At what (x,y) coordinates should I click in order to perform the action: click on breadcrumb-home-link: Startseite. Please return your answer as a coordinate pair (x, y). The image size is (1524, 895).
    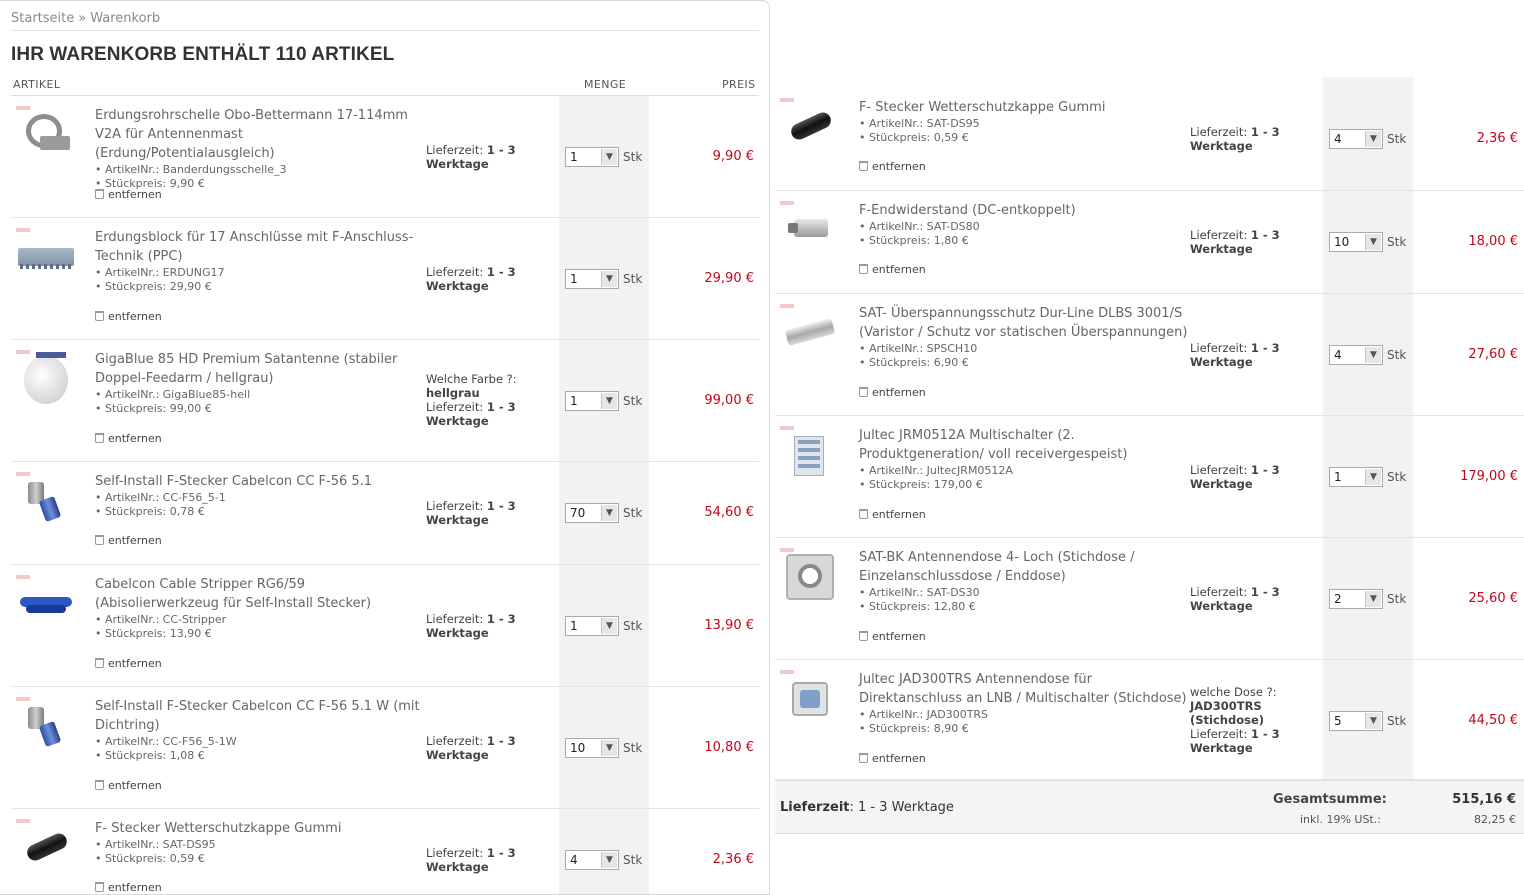
    Looking at the image, I should click on (42, 18).